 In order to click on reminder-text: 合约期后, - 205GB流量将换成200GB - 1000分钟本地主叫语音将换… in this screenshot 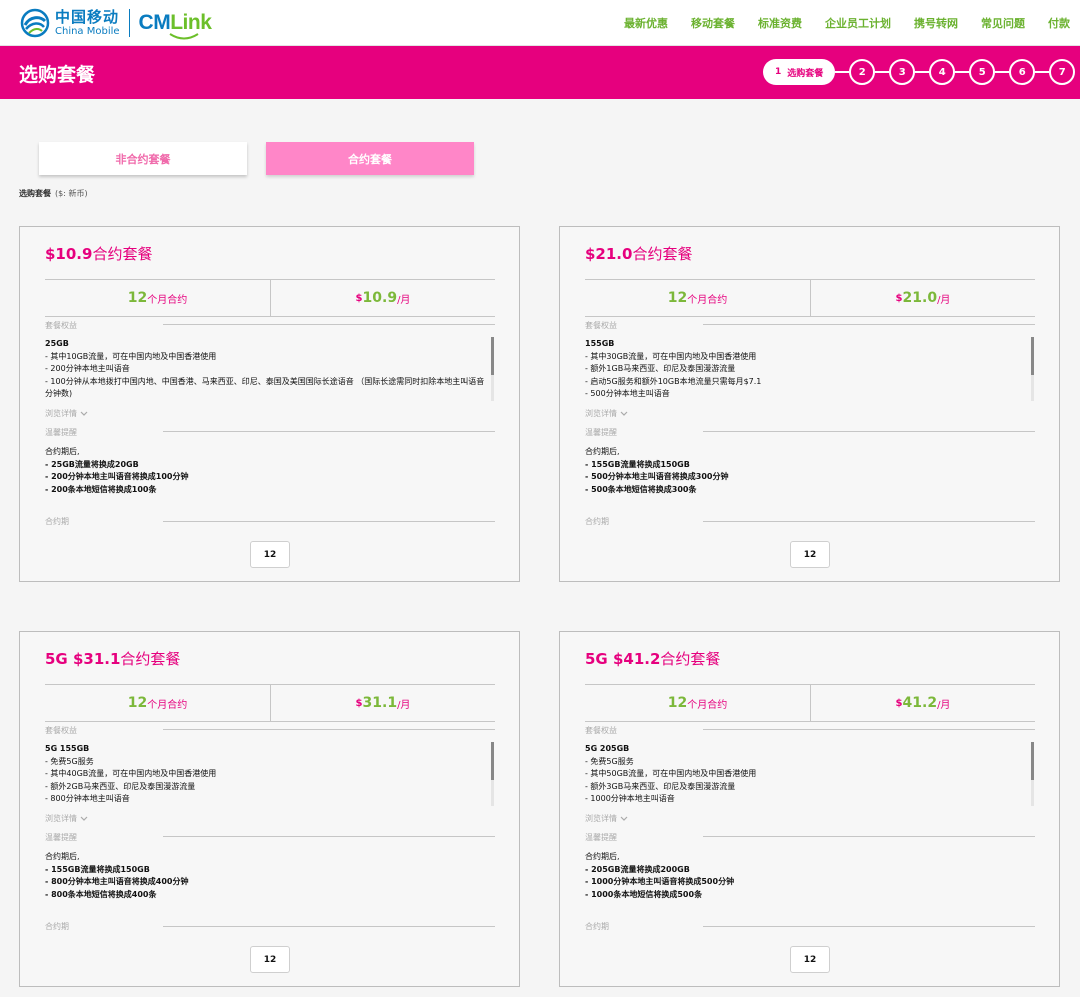, I will do `click(810, 876)`.